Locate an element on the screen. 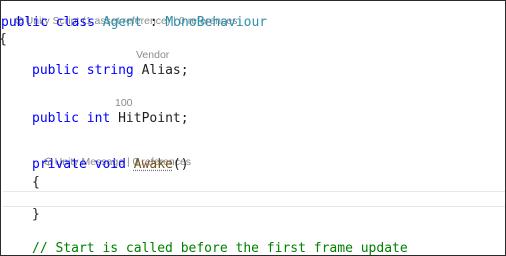 The width and height of the screenshot is (506, 256). awake-method-line: private void Awake() is located at coordinates (110, 165).